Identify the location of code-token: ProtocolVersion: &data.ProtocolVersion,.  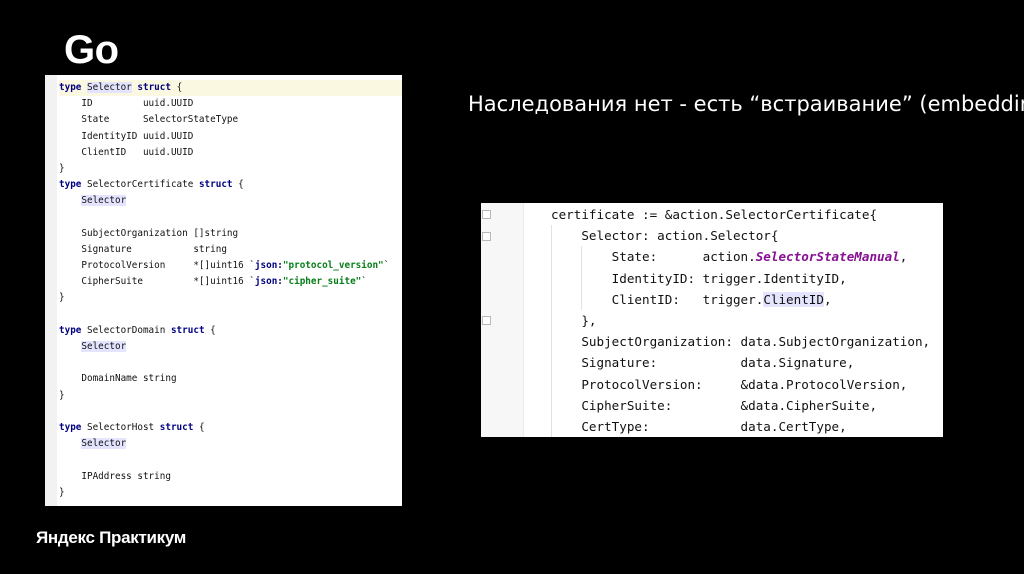
(729, 384).